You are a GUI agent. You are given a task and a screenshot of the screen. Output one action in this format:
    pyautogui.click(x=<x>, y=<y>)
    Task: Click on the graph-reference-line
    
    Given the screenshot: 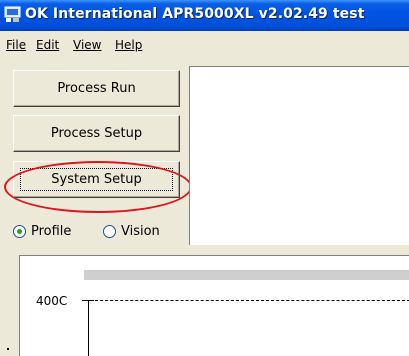 What is the action you would take?
    pyautogui.click(x=249, y=300)
    